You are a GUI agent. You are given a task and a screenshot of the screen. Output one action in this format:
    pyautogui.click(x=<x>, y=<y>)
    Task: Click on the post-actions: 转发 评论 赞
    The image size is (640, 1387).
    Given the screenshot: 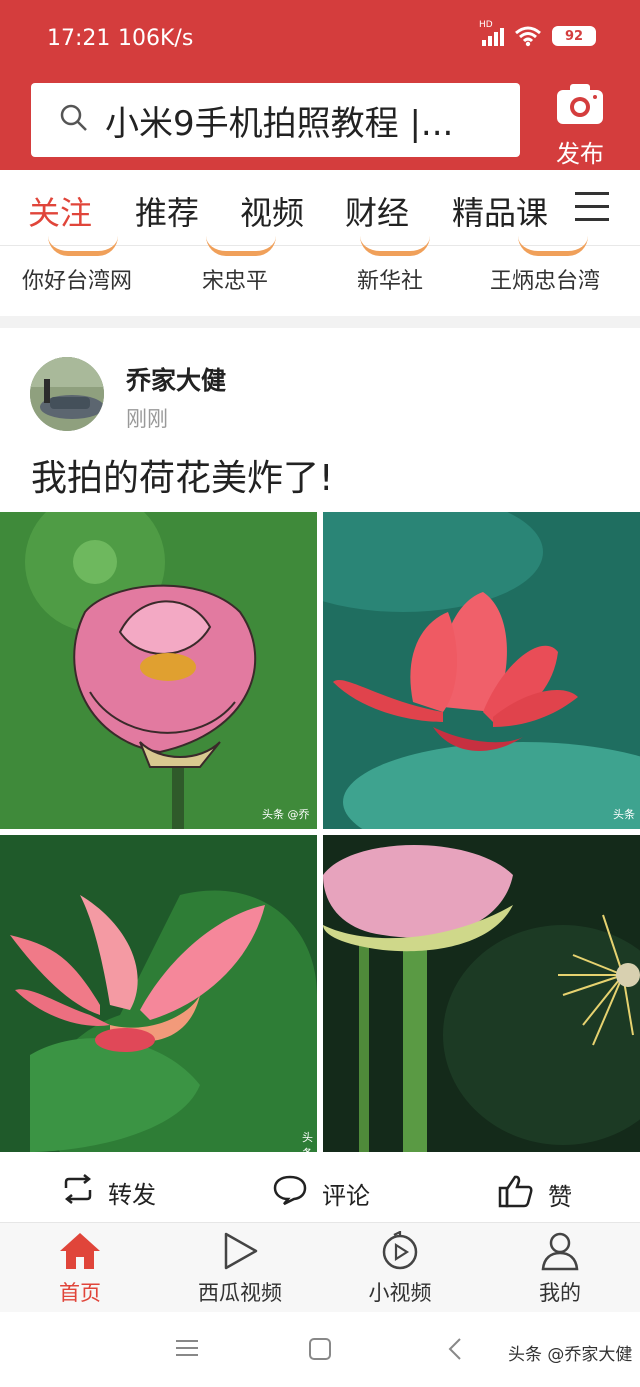 What is the action you would take?
    pyautogui.click(x=320, y=1191)
    